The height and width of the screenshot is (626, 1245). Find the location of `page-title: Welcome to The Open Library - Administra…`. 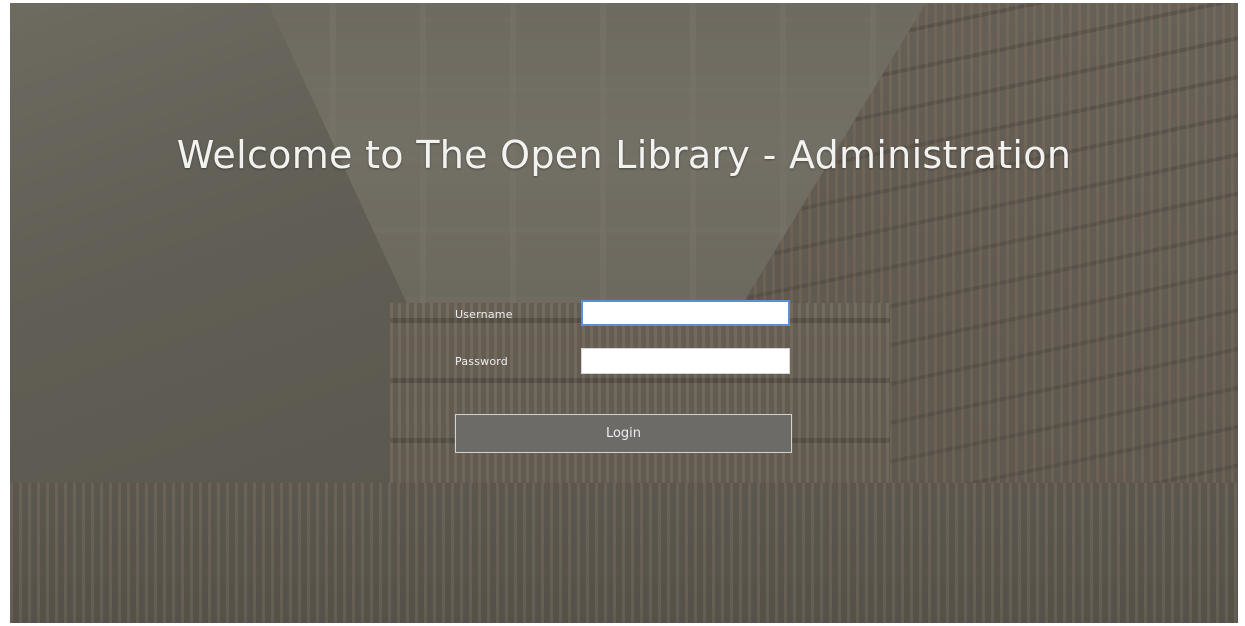

page-title: Welcome to The Open Library - Administra… is located at coordinates (624, 155).